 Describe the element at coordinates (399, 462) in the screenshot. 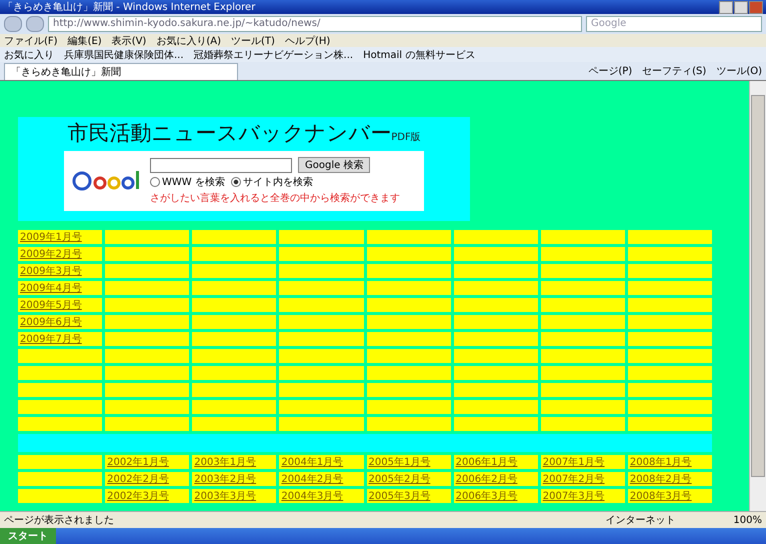

I see `issue-link: 2005年1月号` at that location.